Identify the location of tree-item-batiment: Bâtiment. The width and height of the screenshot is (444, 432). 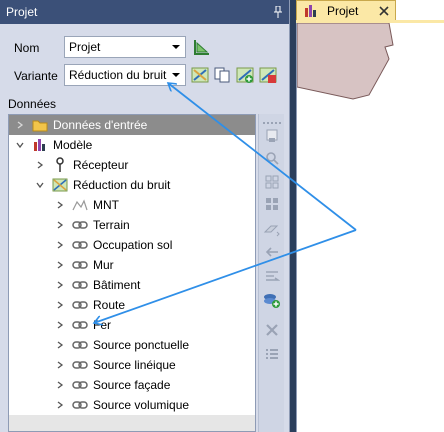
(97, 285).